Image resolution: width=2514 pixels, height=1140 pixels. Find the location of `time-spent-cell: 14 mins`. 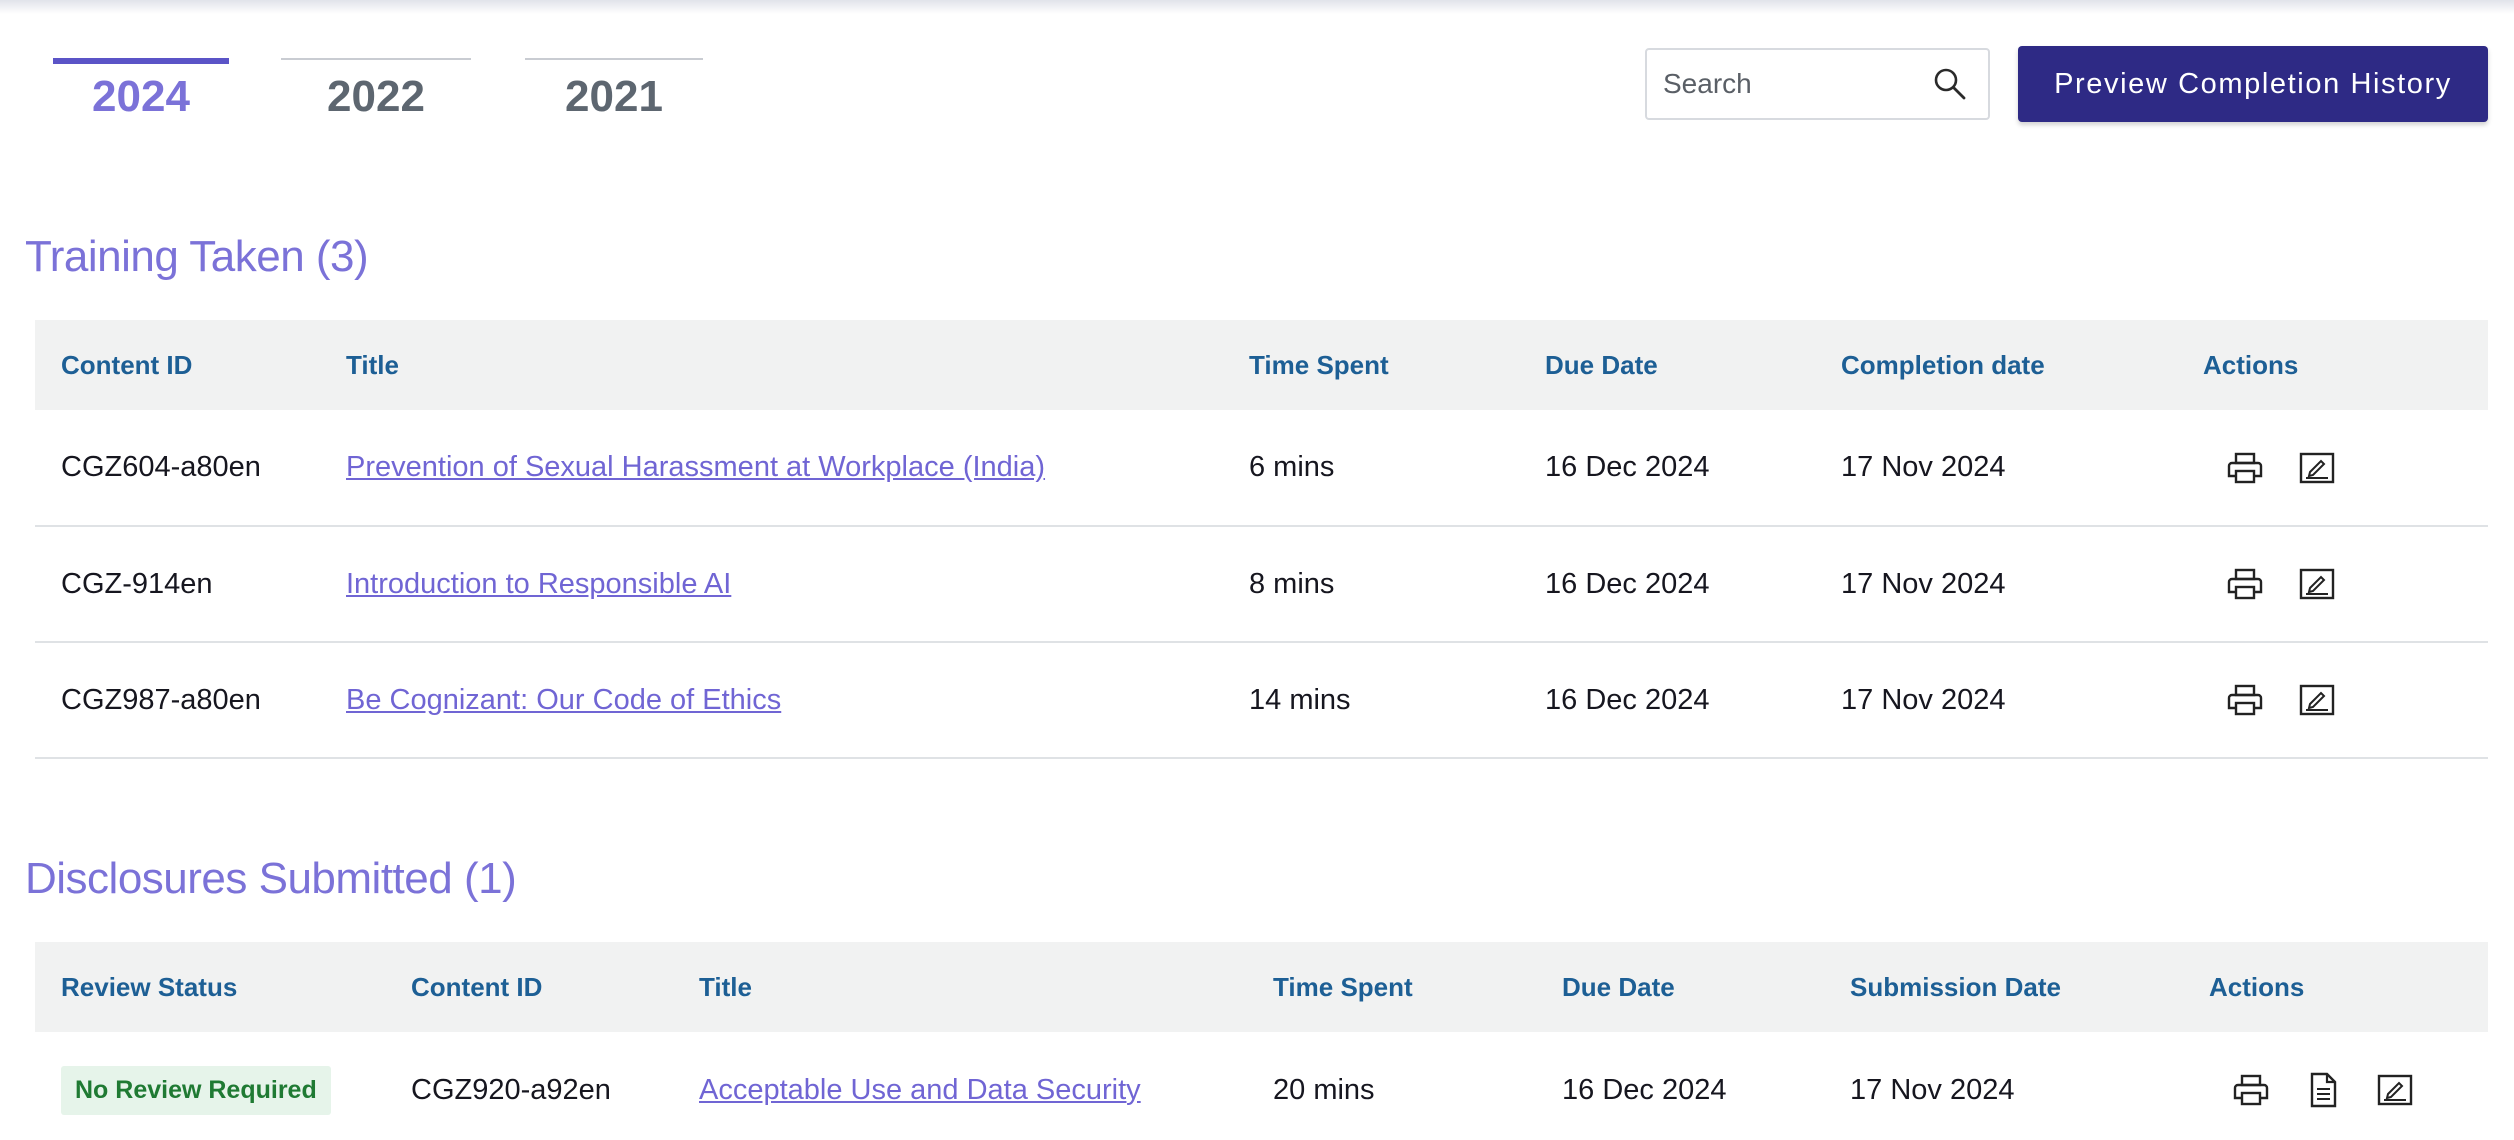

time-spent-cell: 14 mins is located at coordinates (1300, 699).